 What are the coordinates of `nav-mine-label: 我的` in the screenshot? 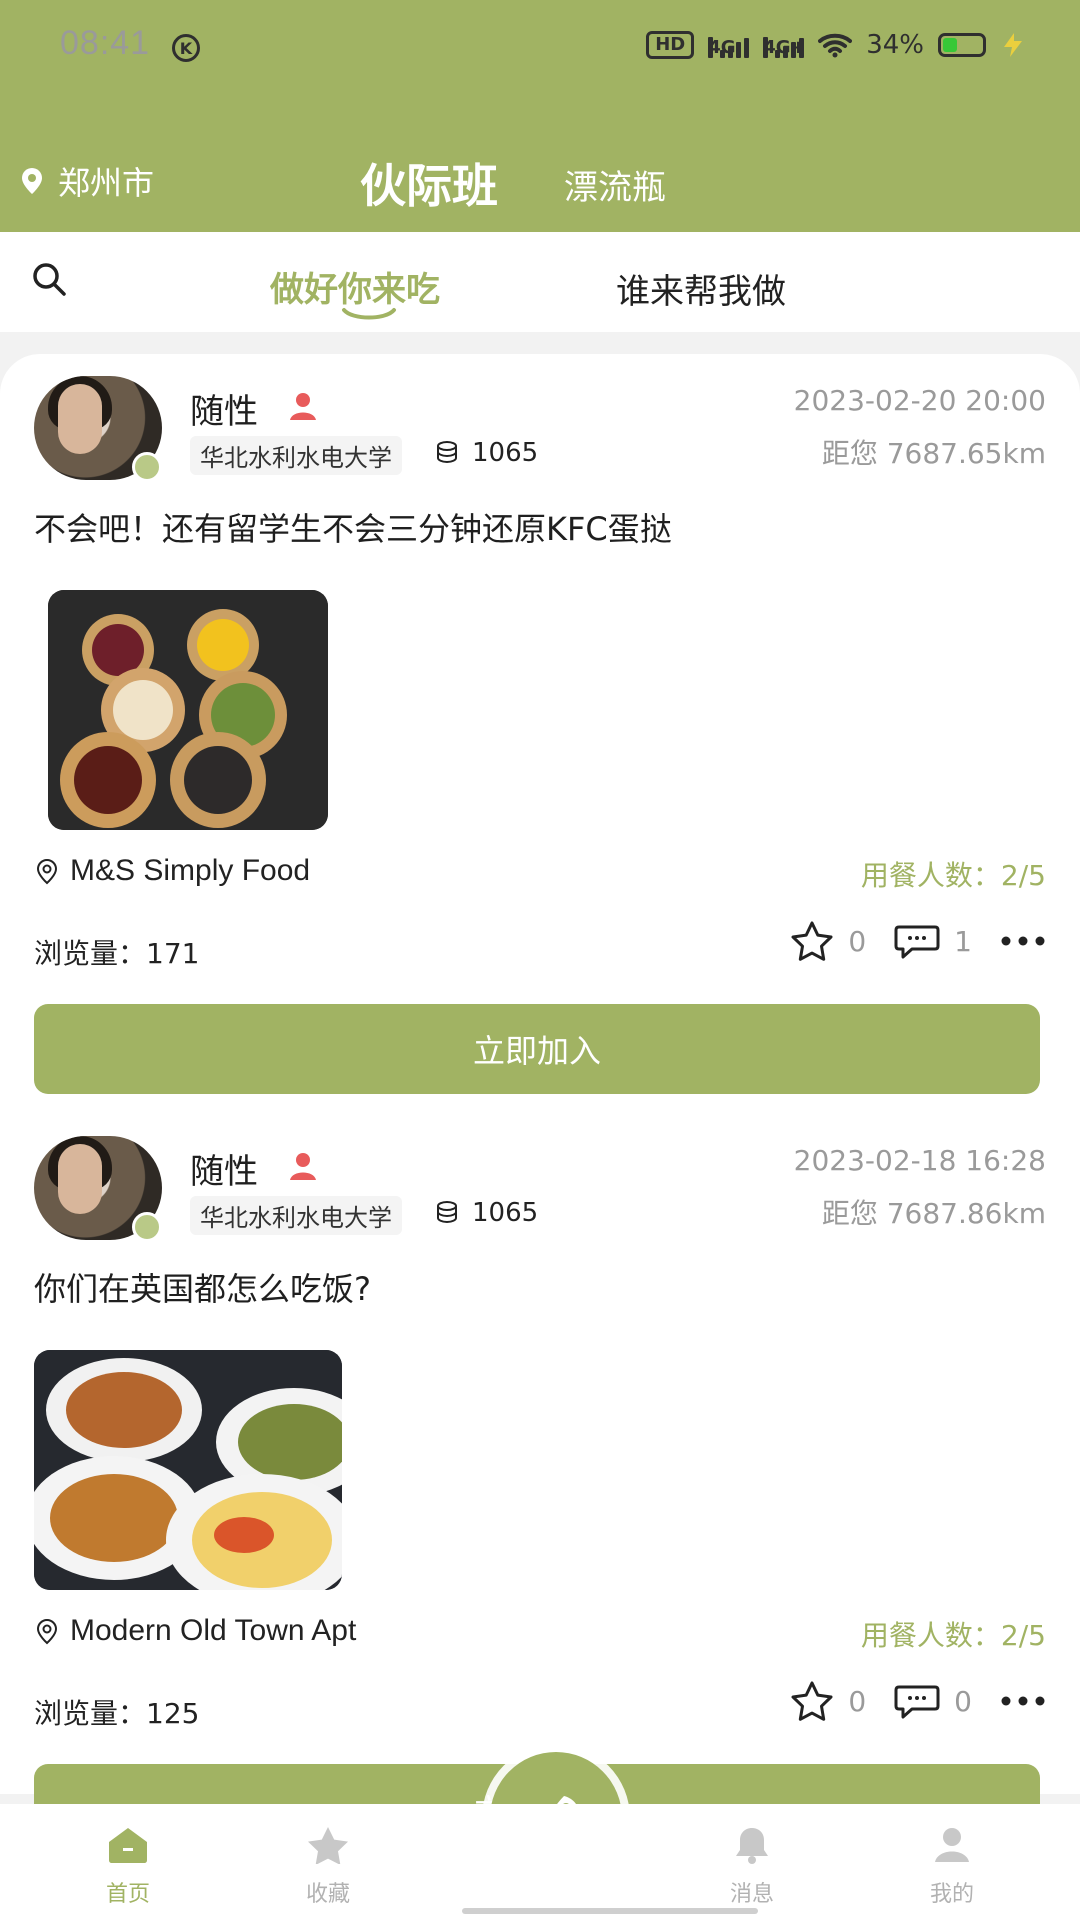 It's located at (951, 1894).